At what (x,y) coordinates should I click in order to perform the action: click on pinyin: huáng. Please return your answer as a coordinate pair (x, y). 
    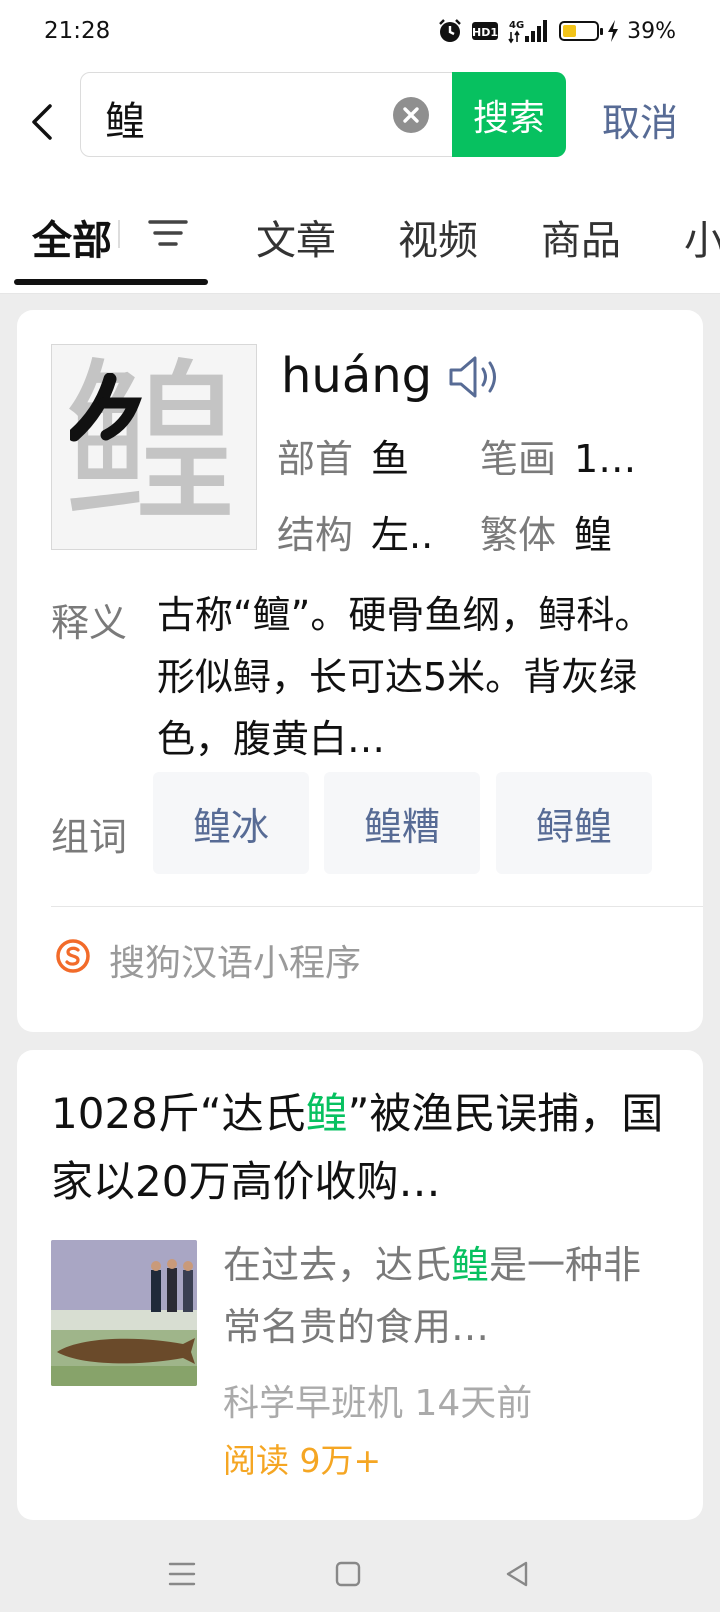
    Looking at the image, I should click on (357, 376).